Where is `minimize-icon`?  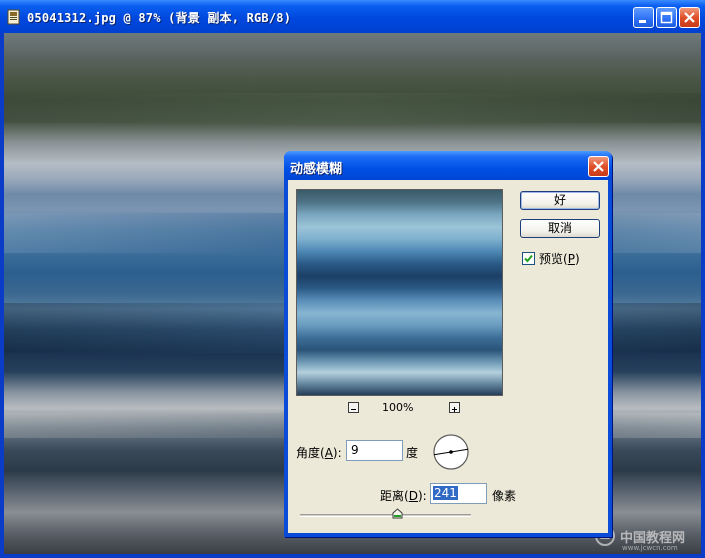 minimize-icon is located at coordinates (642, 21).